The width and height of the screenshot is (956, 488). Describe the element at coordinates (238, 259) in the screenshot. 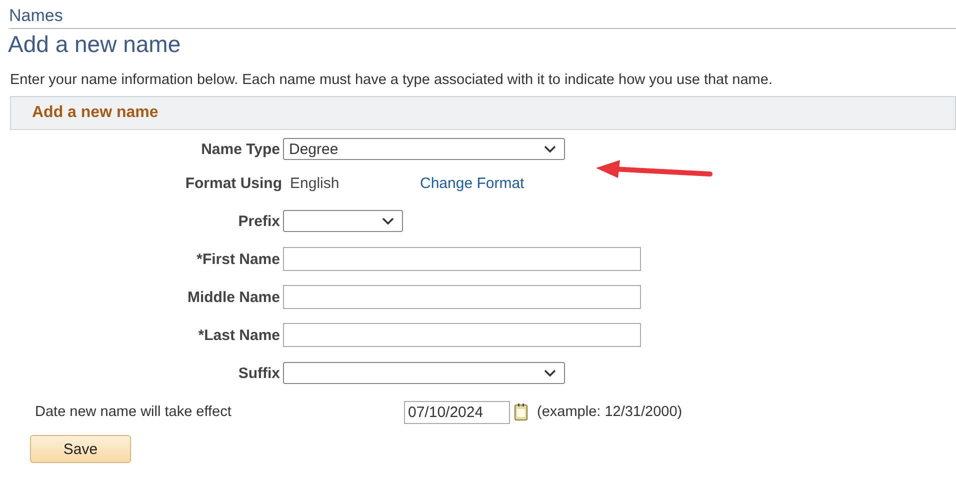

I see `field-label: *First Name` at that location.